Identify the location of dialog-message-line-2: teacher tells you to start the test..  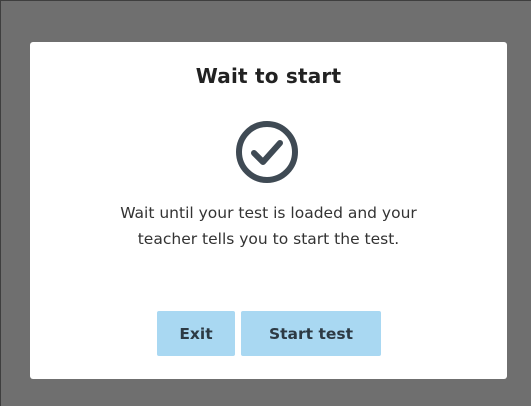
(268, 239).